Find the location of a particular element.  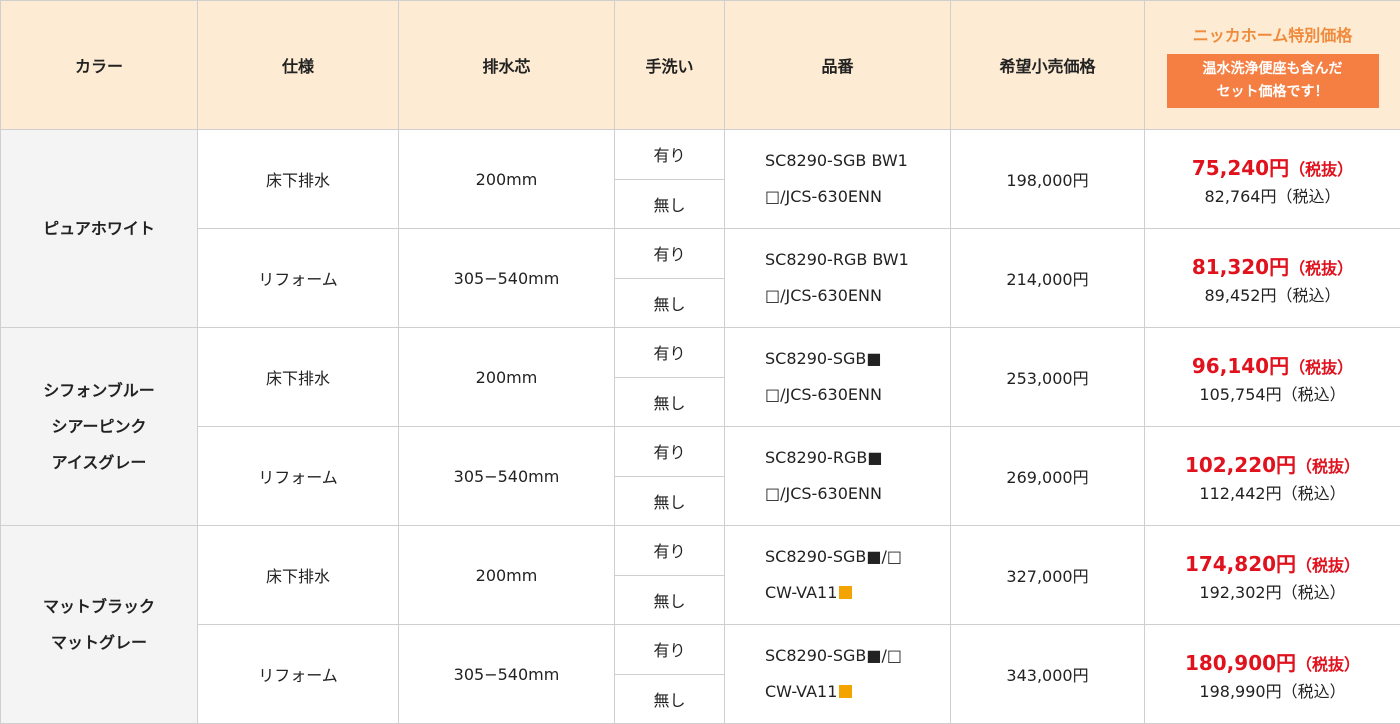

color-name: マットグレー is located at coordinates (98, 642).